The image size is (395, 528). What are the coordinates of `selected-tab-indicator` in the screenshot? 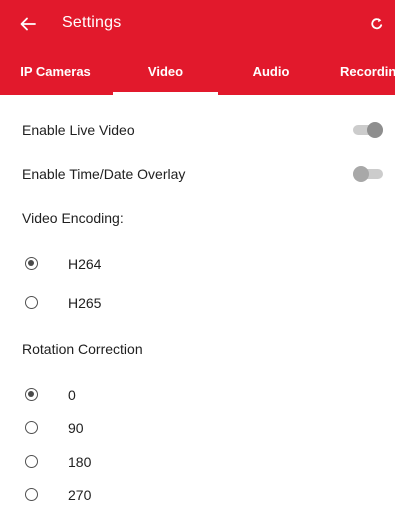 It's located at (165, 93).